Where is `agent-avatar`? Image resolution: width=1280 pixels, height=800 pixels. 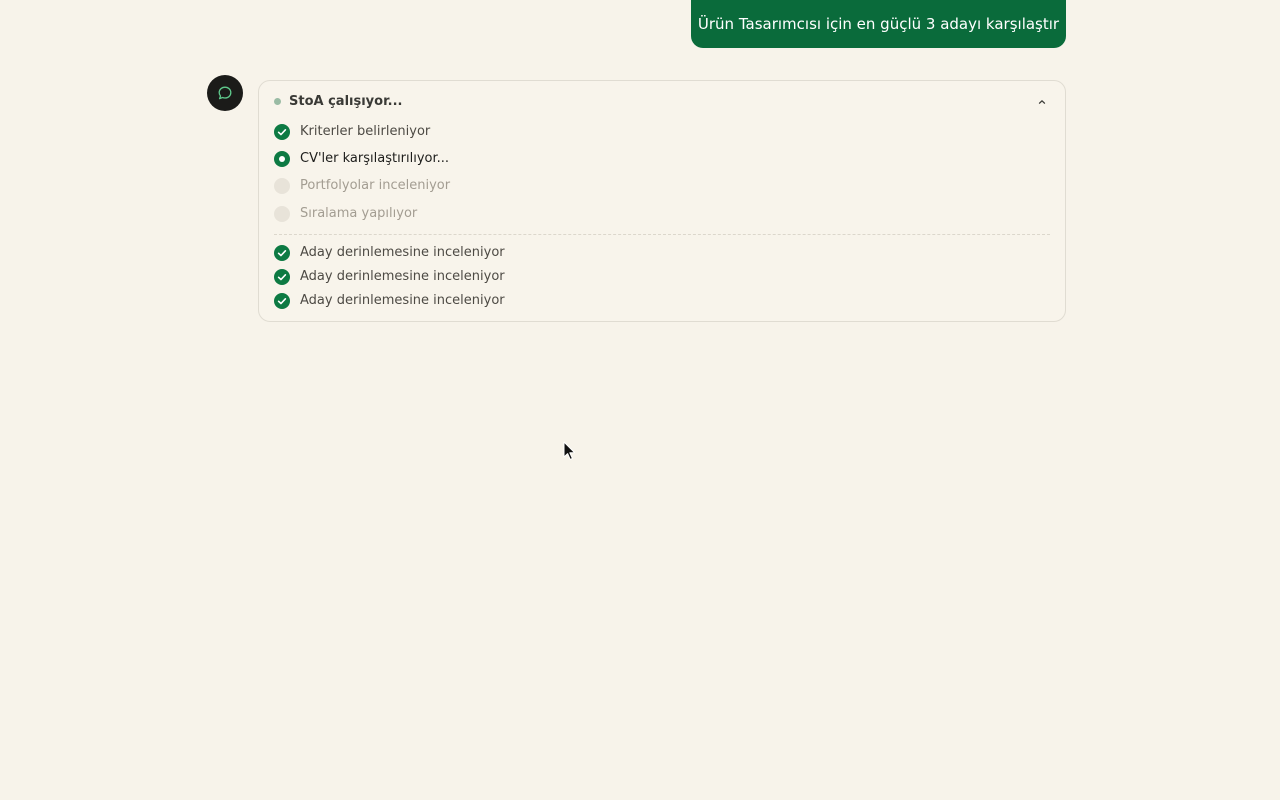 agent-avatar is located at coordinates (225, 93).